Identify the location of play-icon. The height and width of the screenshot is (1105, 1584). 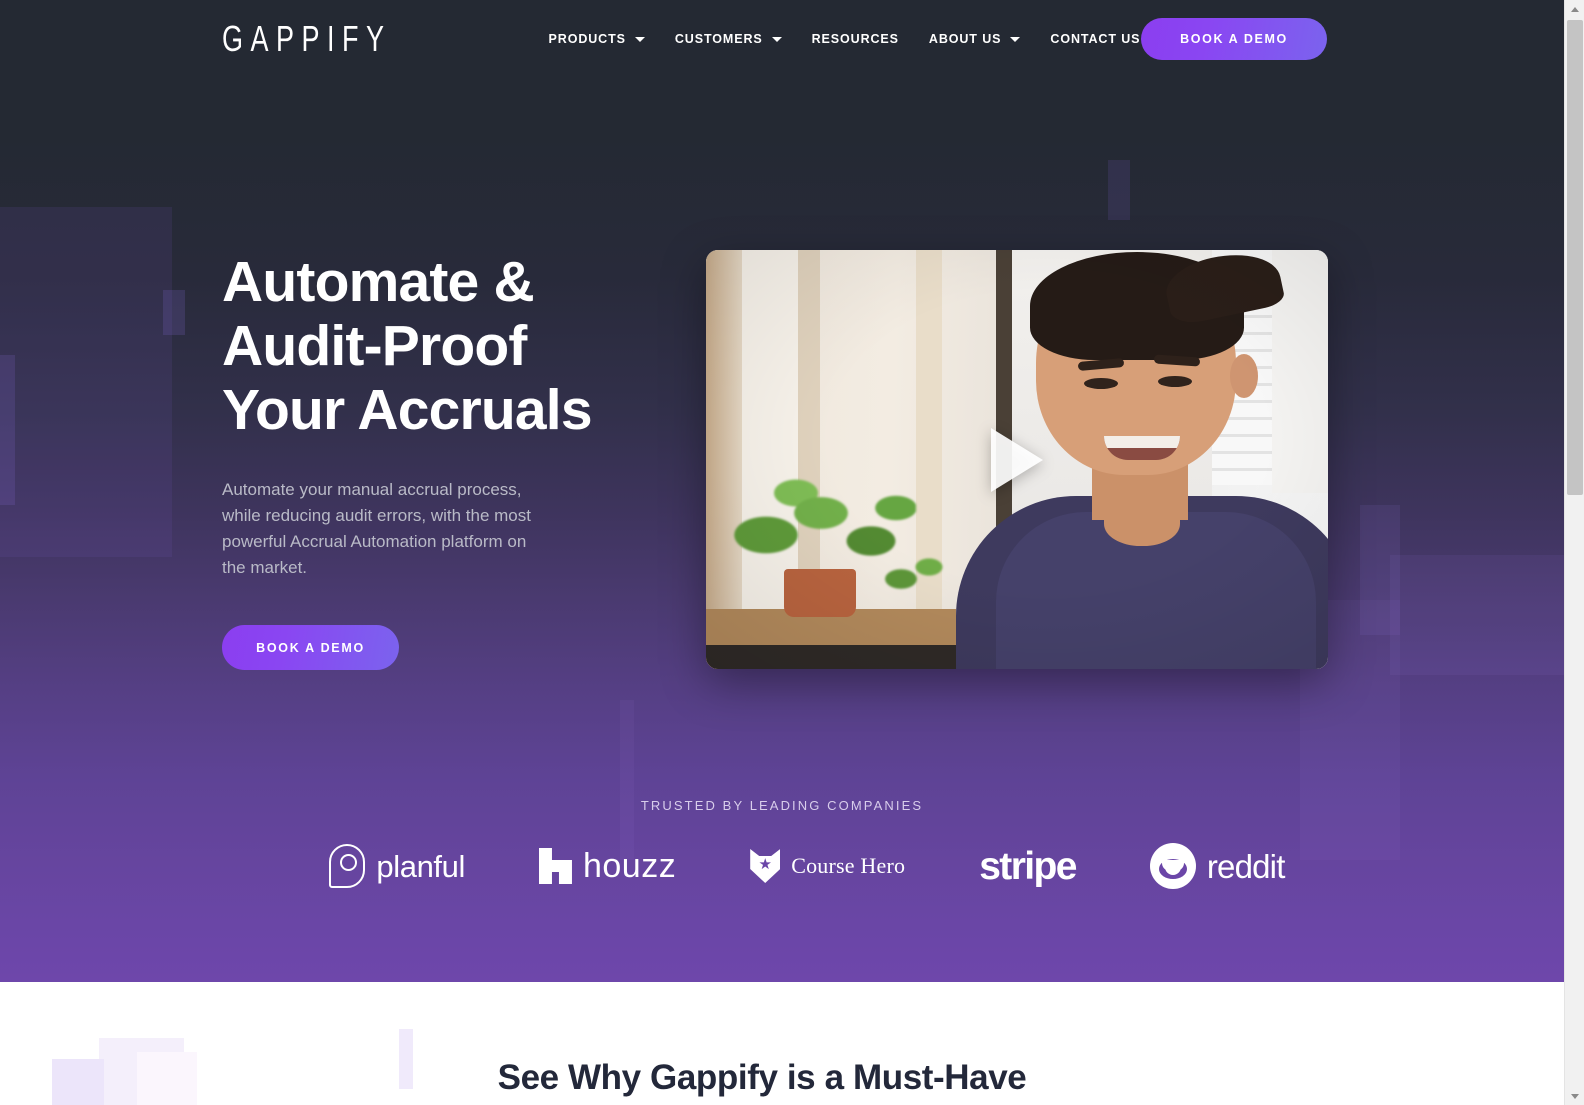
(1017, 459).